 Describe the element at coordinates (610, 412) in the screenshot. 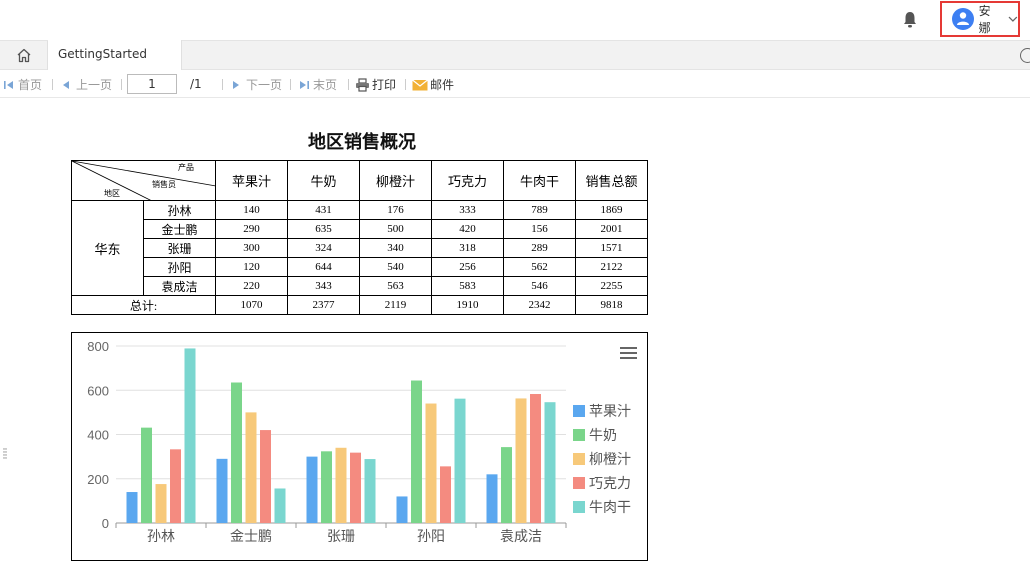

I see `legend-label: 苹果汁` at that location.